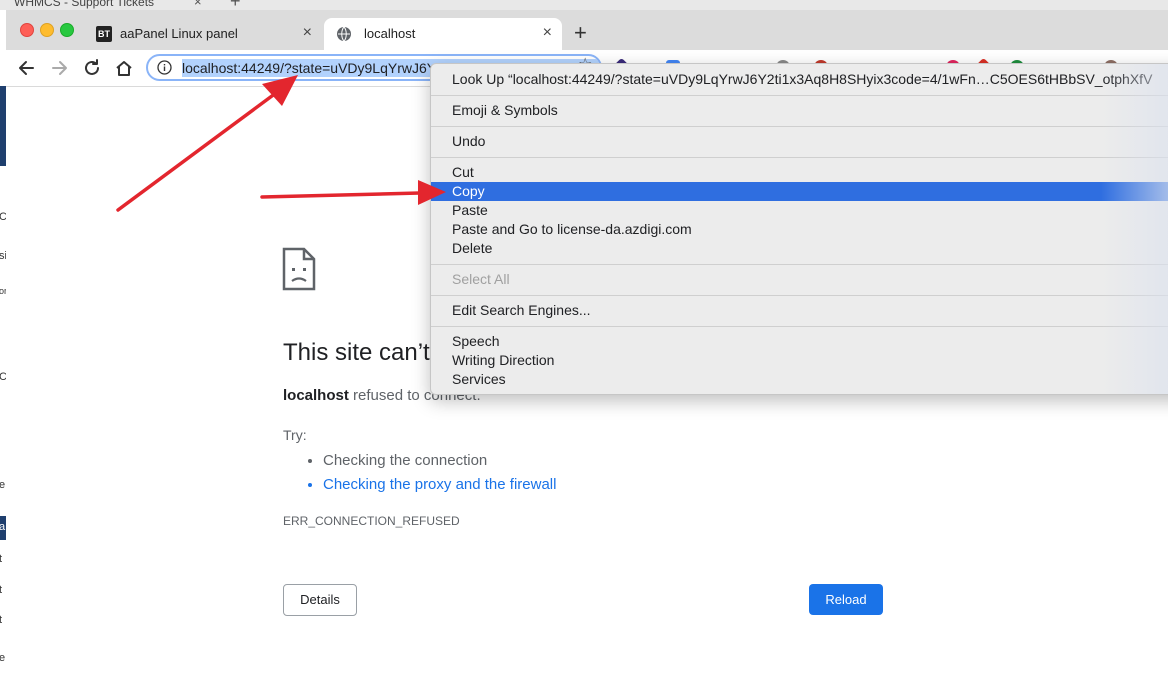 This screenshot has width=1168, height=680. I want to click on menu-item-emoji-symbols: Emoji & Symbols, so click(799, 110).